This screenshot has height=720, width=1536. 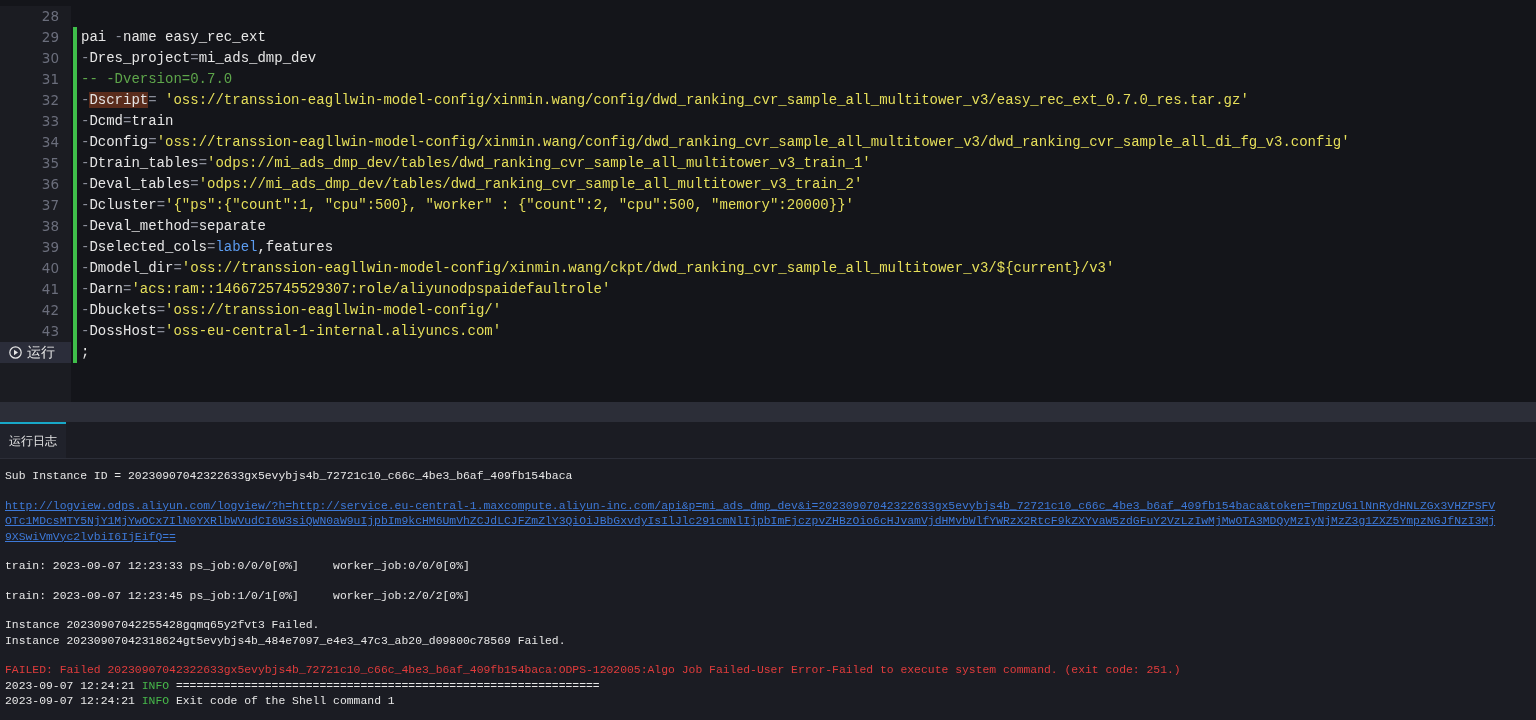 What do you see at coordinates (50, 205) in the screenshot?
I see `line-number: 37` at bounding box center [50, 205].